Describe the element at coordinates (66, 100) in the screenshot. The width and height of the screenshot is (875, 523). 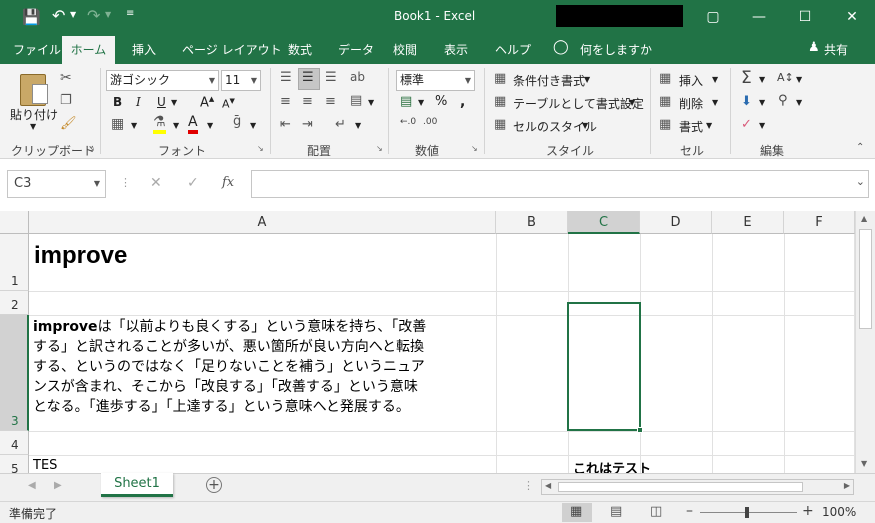
I see `copy-icon: ❐` at that location.